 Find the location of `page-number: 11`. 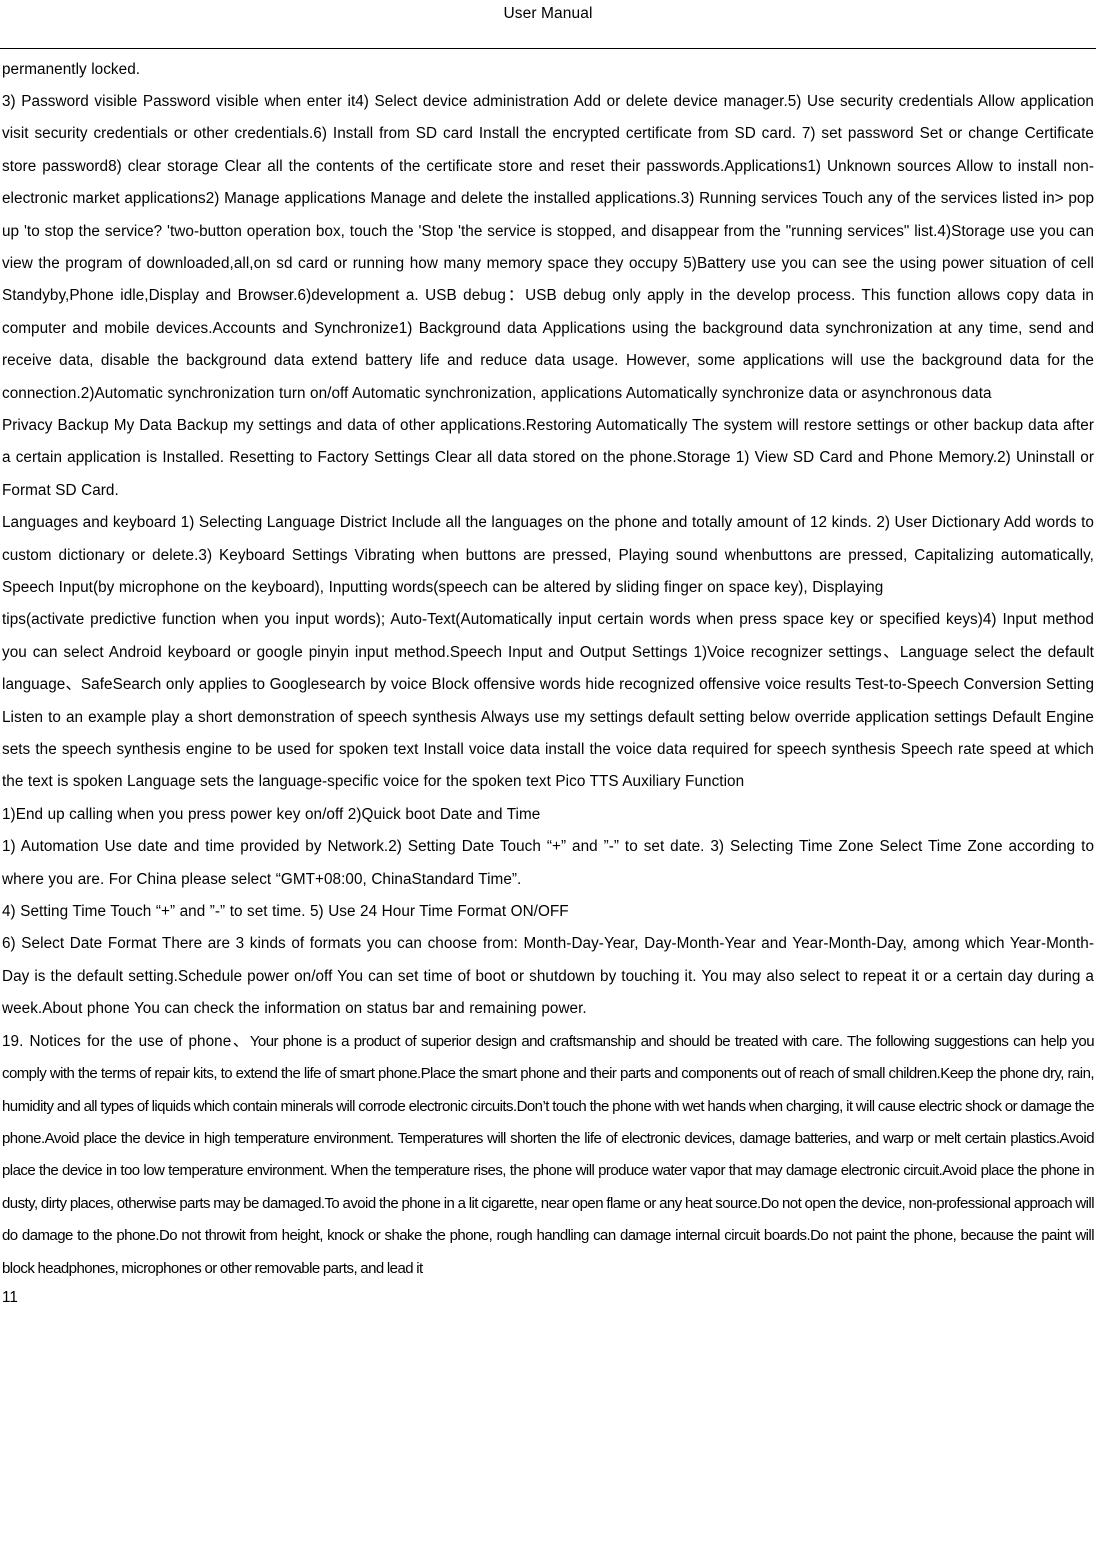

page-number: 11 is located at coordinates (10, 1297).